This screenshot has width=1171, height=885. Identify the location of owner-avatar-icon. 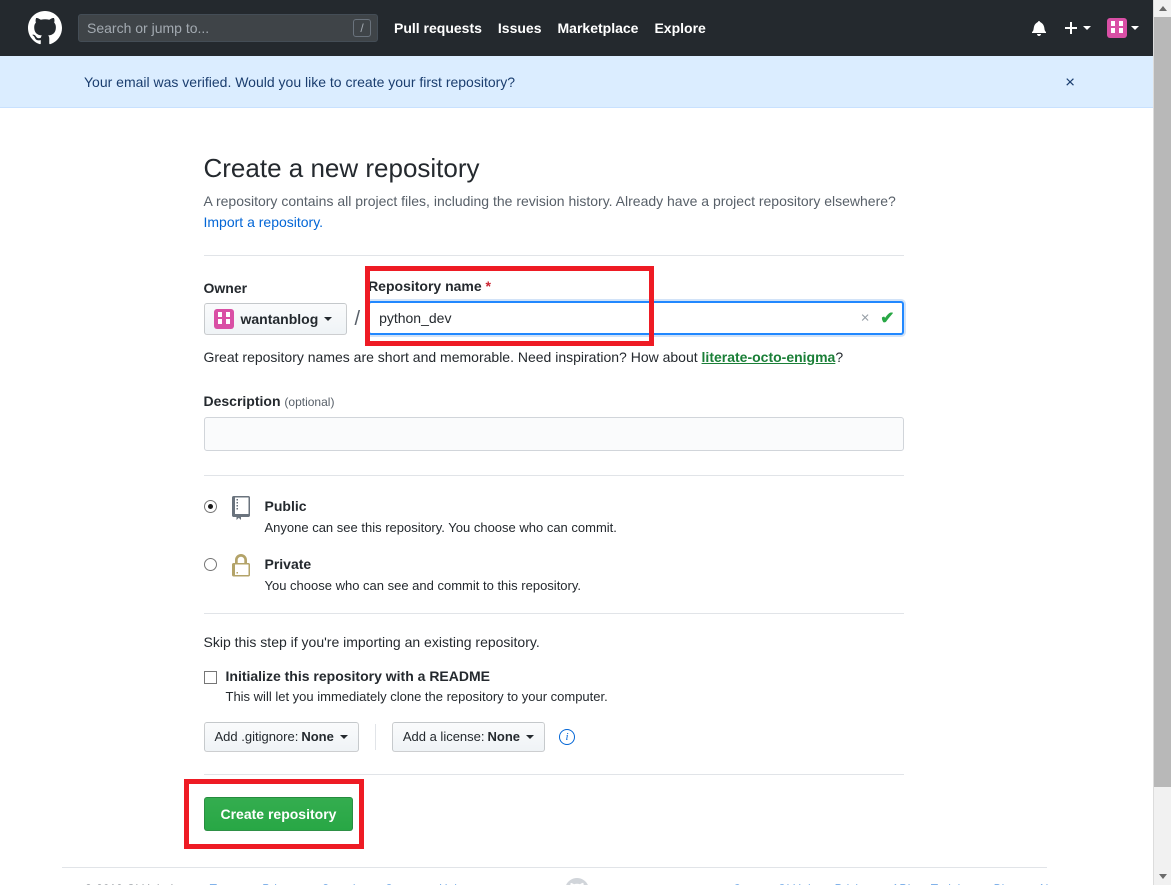
(223, 318).